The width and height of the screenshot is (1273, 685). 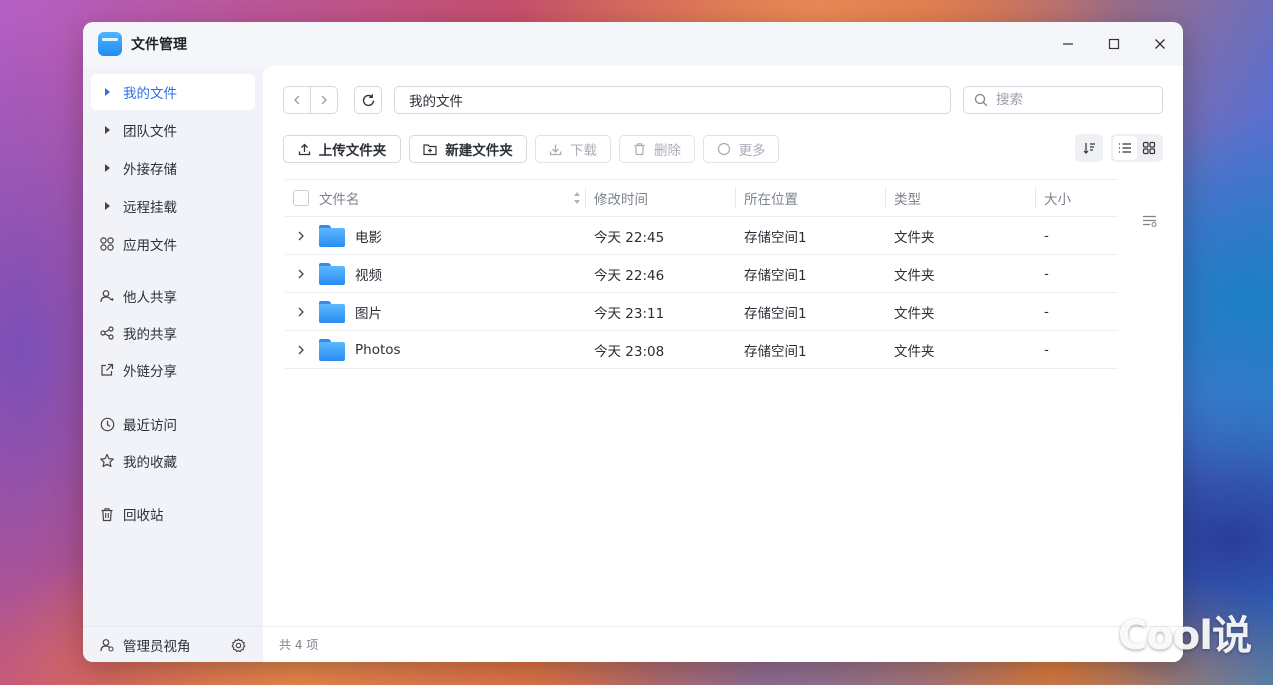 What do you see at coordinates (173, 206) in the screenshot?
I see `sidebar-item-remote-mount: 远程挂载` at bounding box center [173, 206].